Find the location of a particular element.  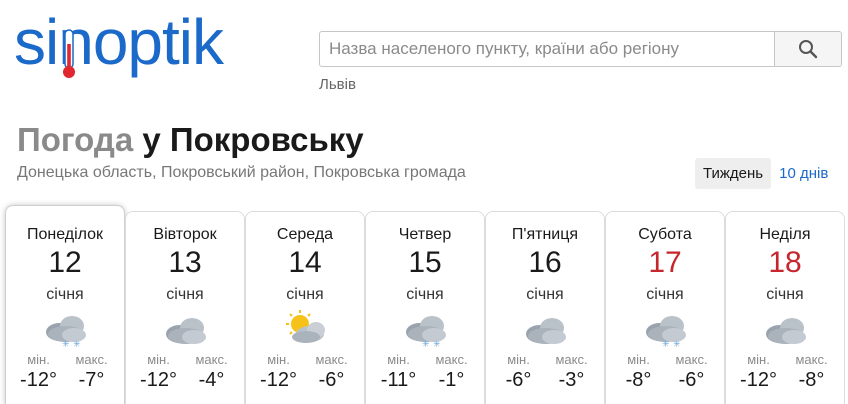

search-button is located at coordinates (807, 49).